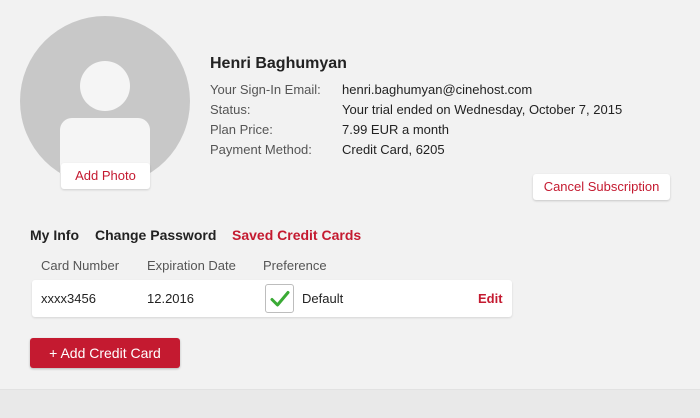 This screenshot has width=700, height=418. I want to click on column-header-card-number: Card Number, so click(80, 265).